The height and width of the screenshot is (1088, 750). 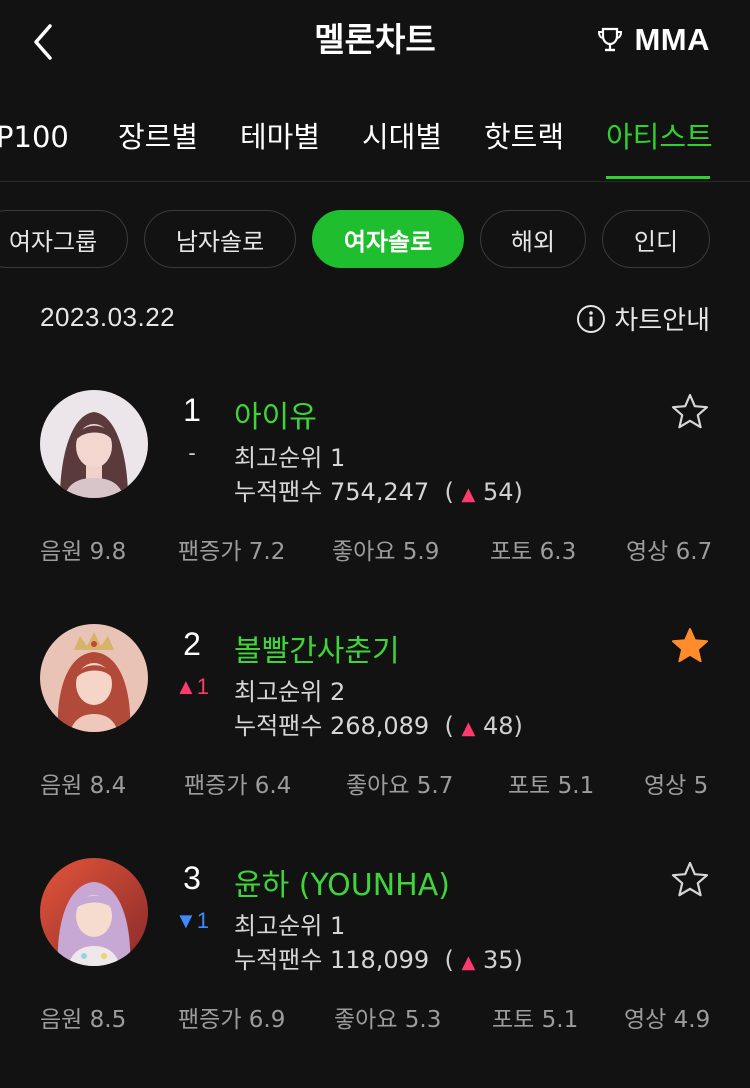 I want to click on artist-name: 볼빨간사춘기, so click(x=317, y=648).